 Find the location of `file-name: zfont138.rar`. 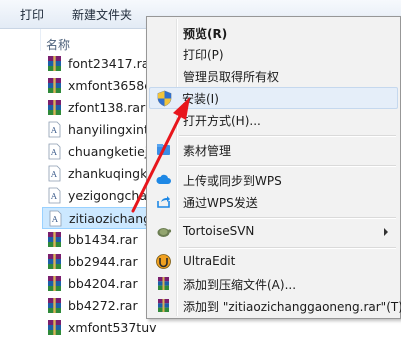

file-name: zfont138.rar is located at coordinates (107, 107).